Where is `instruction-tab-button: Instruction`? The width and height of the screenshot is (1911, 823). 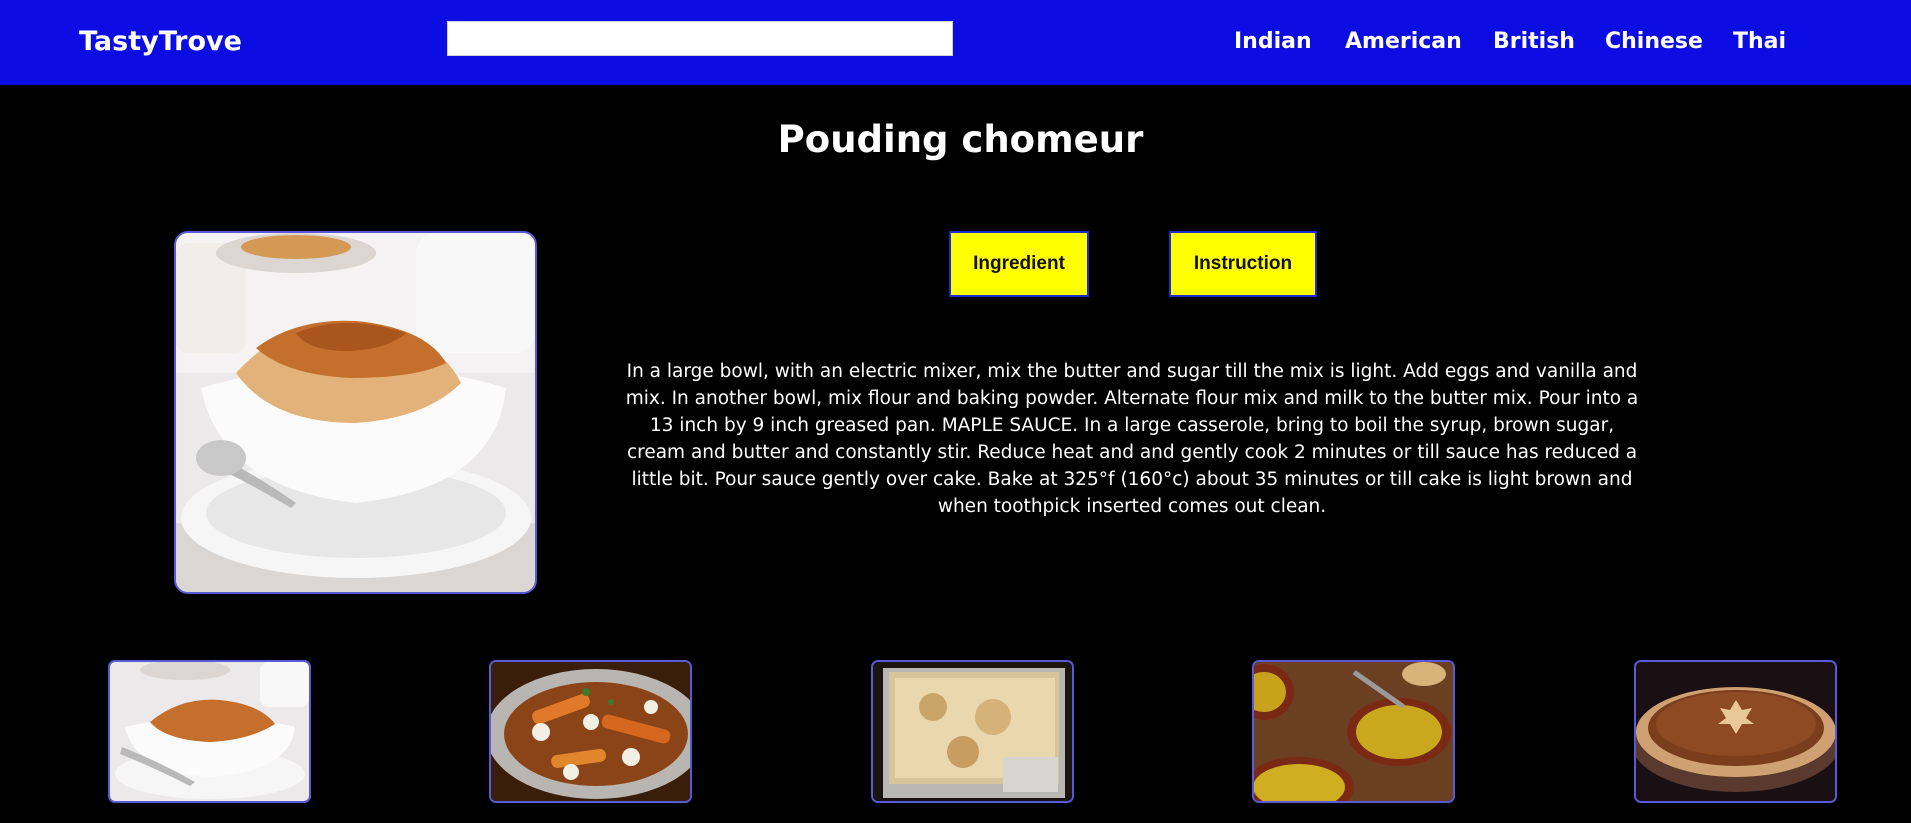 instruction-tab-button: Instruction is located at coordinates (1243, 264).